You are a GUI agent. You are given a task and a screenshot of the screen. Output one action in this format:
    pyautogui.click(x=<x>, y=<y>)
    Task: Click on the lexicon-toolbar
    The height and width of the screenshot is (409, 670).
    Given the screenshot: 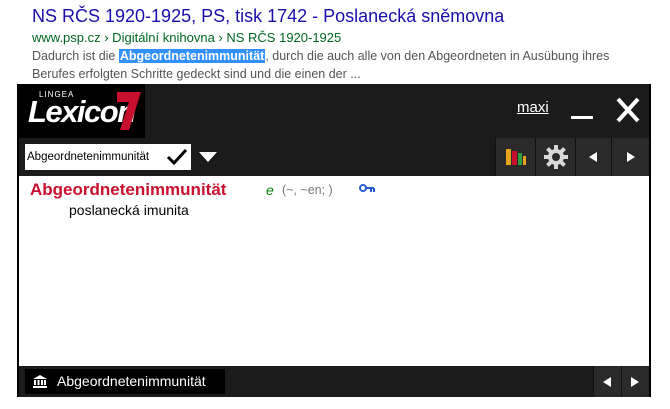 What is the action you would take?
    pyautogui.click(x=334, y=157)
    